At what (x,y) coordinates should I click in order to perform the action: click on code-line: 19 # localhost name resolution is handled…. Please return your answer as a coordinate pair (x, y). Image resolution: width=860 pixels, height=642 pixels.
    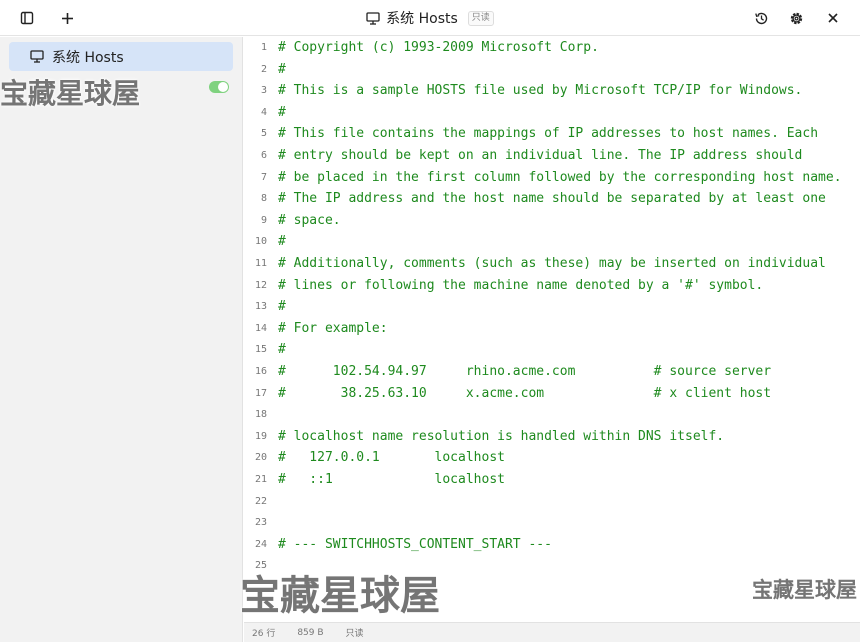
    Looking at the image, I should click on (552, 439).